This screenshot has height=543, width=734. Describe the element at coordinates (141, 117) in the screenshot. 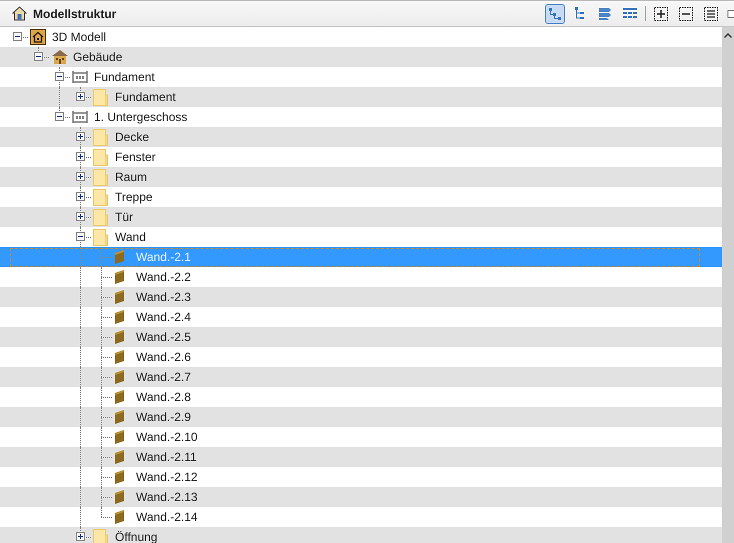

I see `node-label: 1. Untergeschoss` at that location.